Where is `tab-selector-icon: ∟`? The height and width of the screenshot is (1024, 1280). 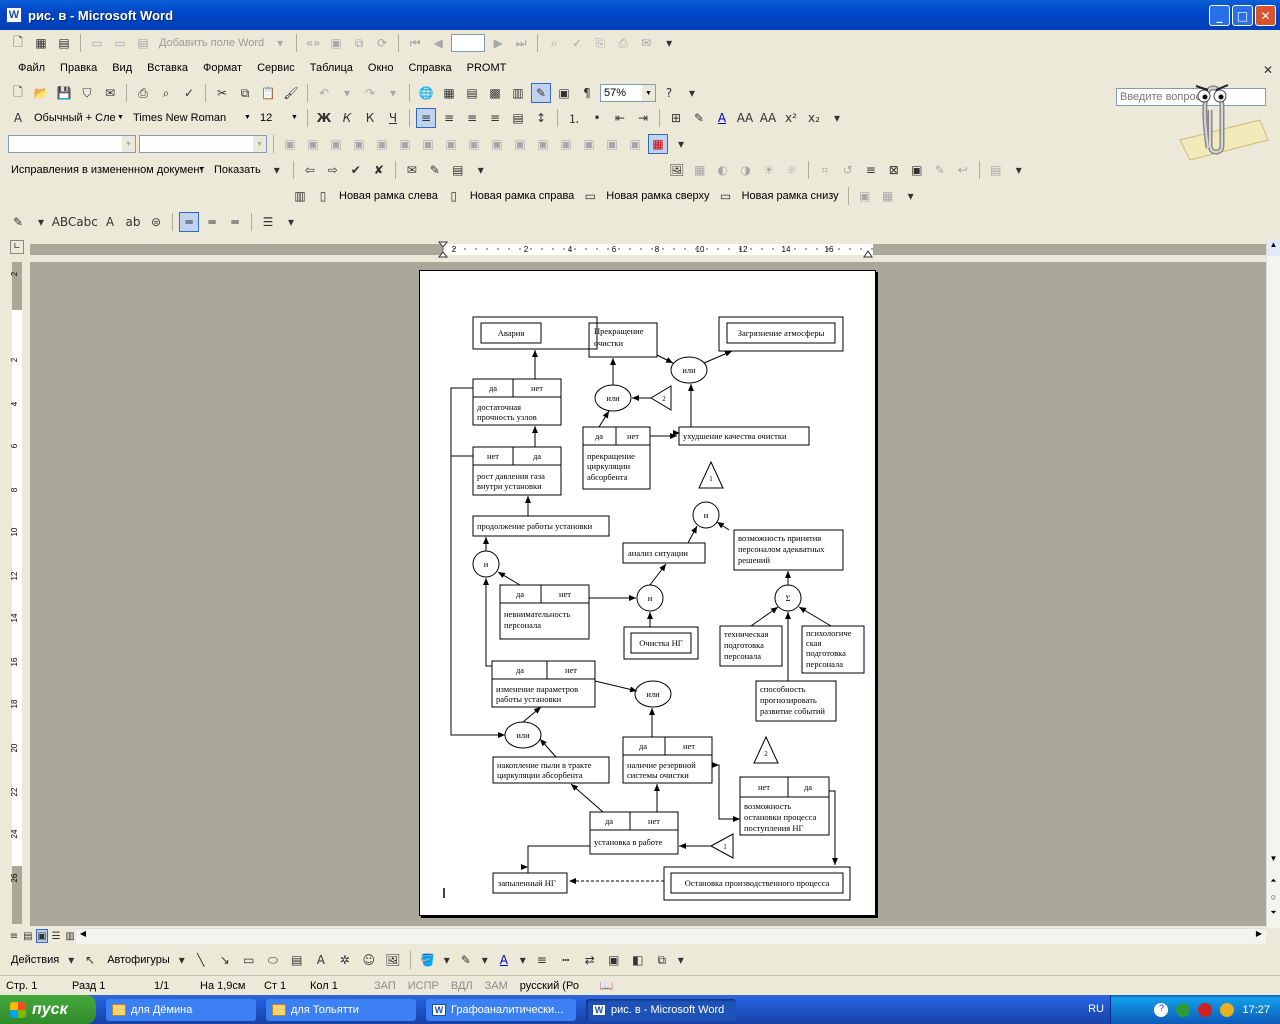
tab-selector-icon: ∟ is located at coordinates (17, 247).